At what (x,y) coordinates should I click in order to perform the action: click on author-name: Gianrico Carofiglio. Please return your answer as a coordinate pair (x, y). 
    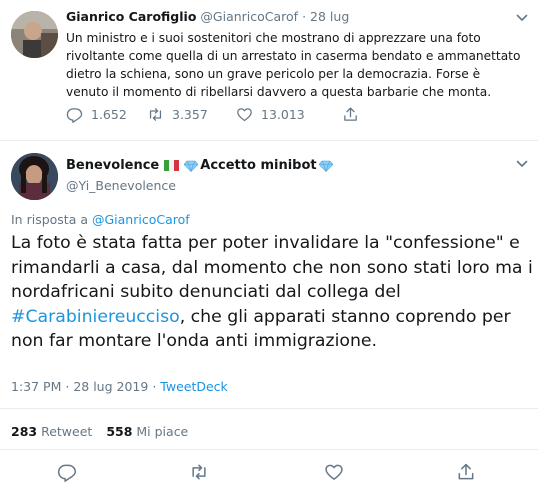
    Looking at the image, I should click on (131, 16).